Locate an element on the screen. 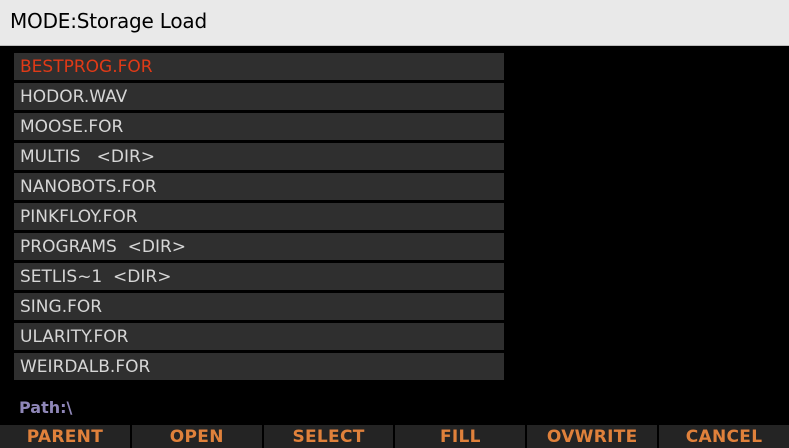  file-row-programs-dir: PROGRAMS <DIR> is located at coordinates (259, 246).